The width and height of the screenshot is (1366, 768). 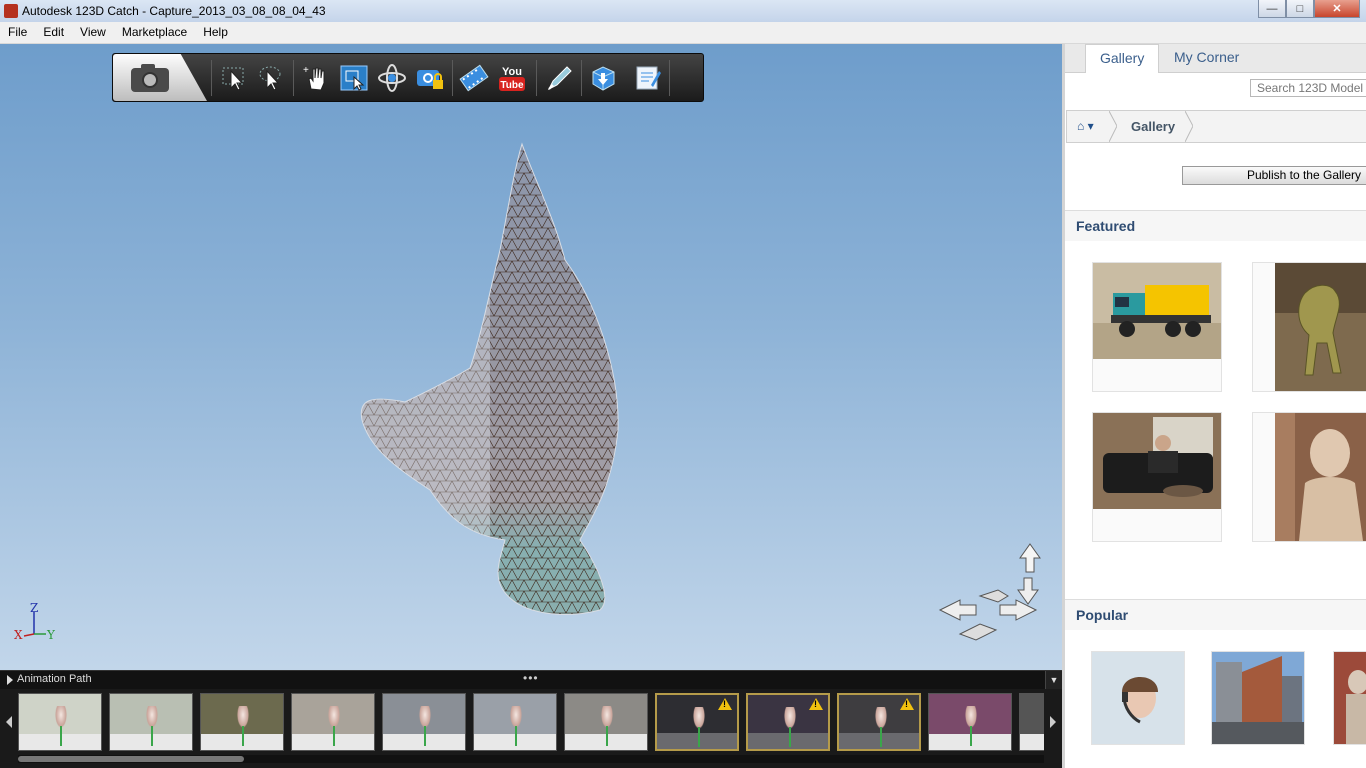 I want to click on popular-header: Popular, so click(x=1215, y=614).